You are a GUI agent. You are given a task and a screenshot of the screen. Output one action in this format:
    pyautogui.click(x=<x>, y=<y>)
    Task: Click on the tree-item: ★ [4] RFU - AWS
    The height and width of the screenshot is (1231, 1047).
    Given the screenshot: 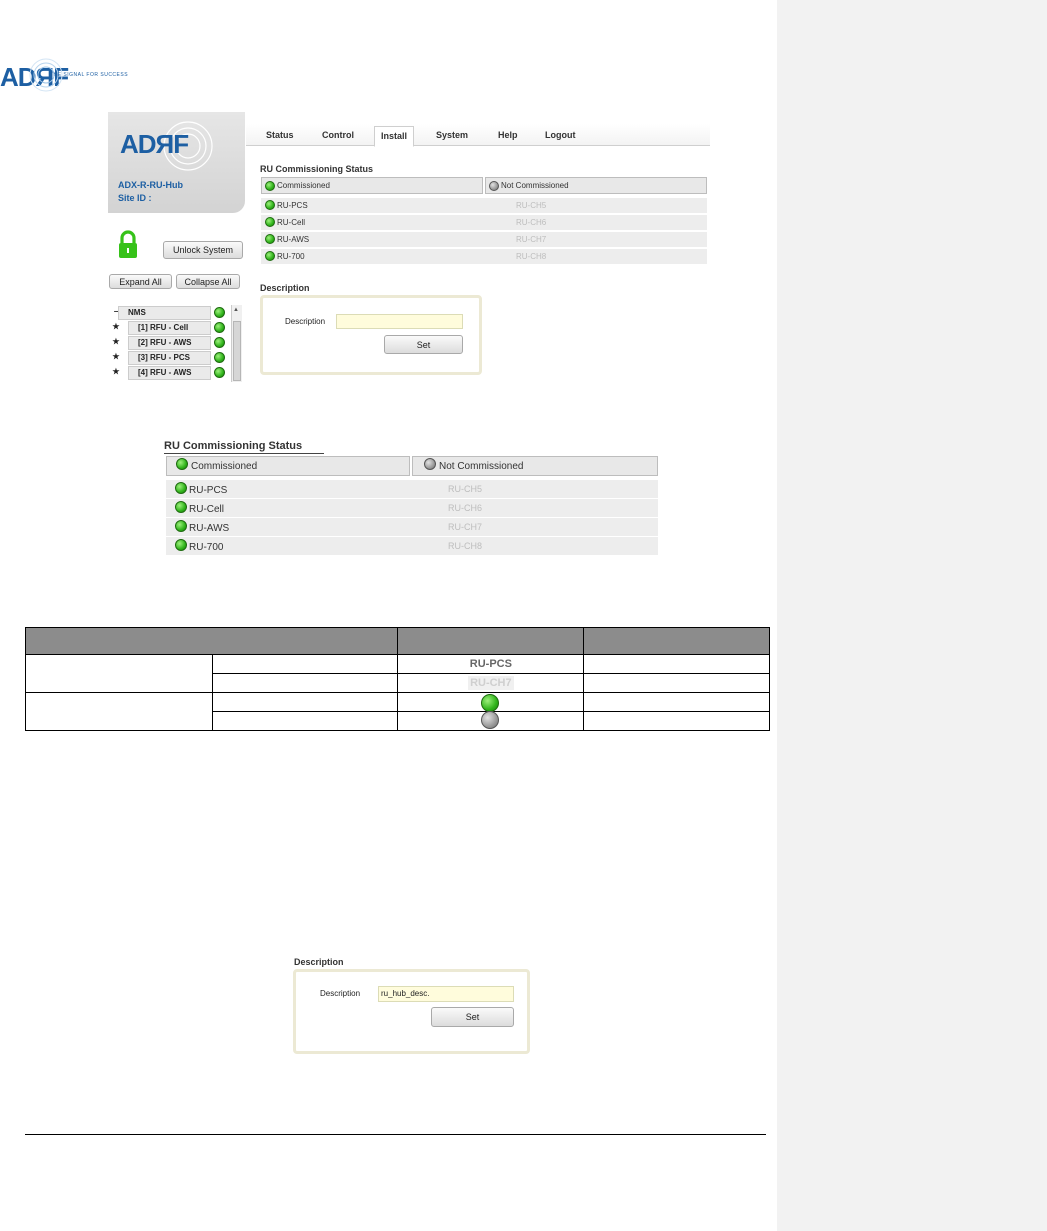 What is the action you would take?
    pyautogui.click(x=172, y=373)
    